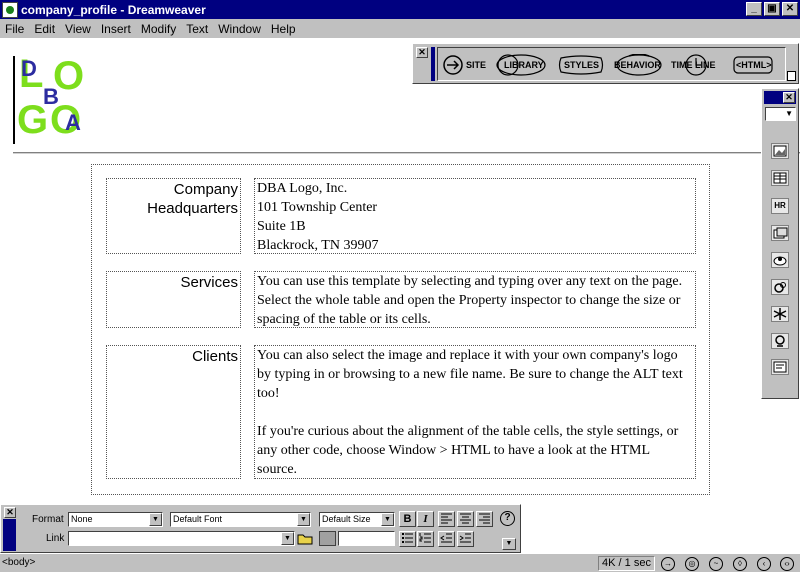  I want to click on address-line: DBA Logo, Inc., so click(302, 188).